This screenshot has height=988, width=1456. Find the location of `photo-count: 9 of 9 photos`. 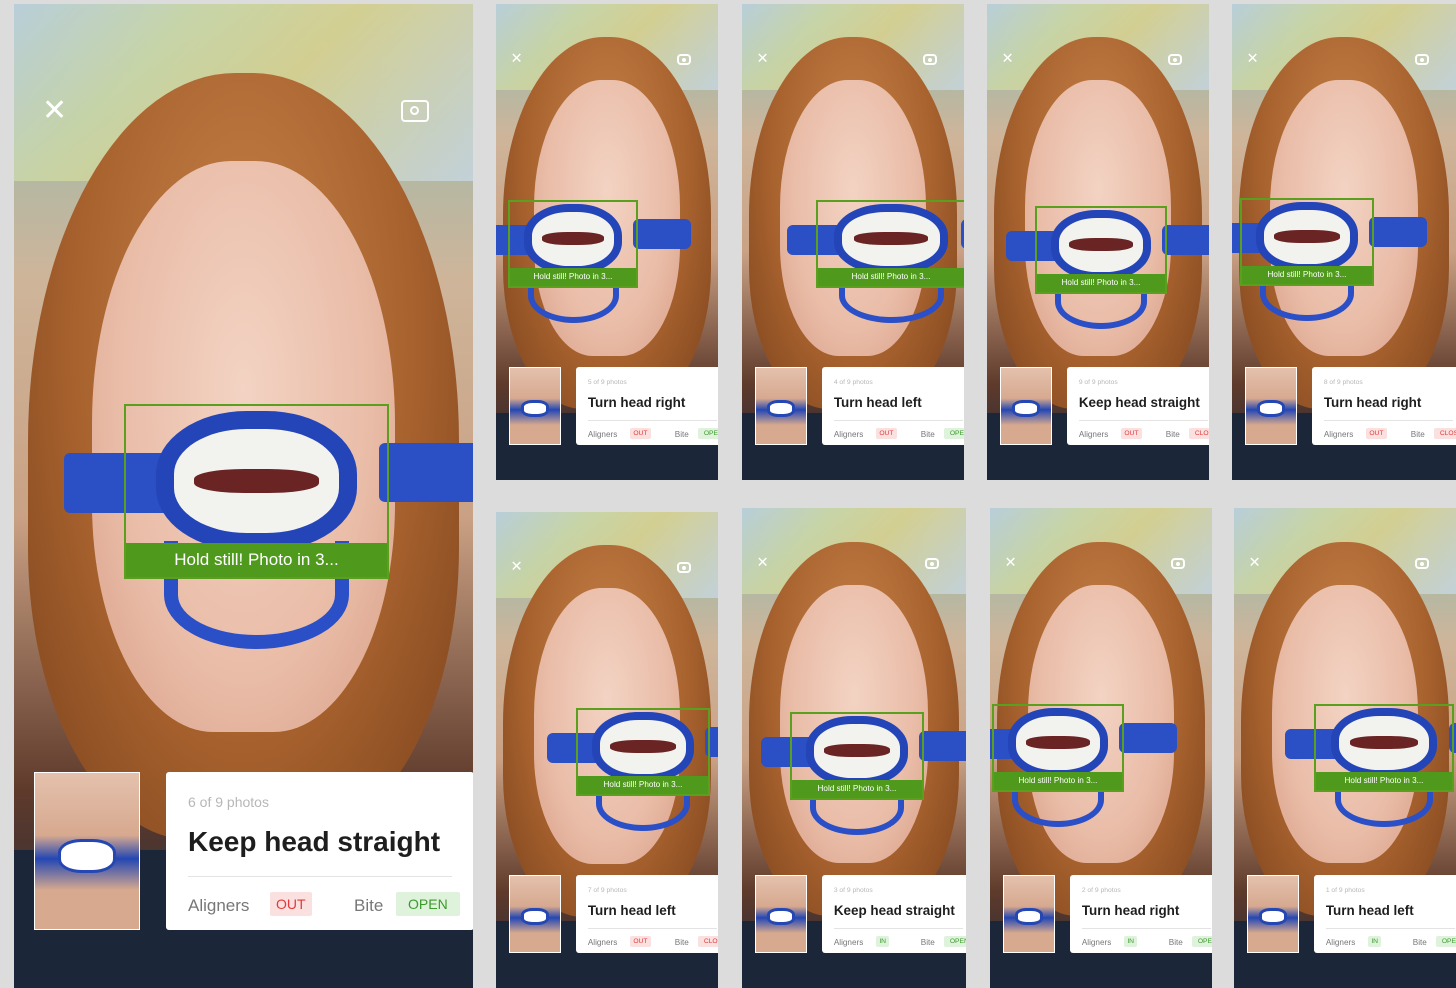

photo-count: 9 of 9 photos is located at coordinates (1098, 382).